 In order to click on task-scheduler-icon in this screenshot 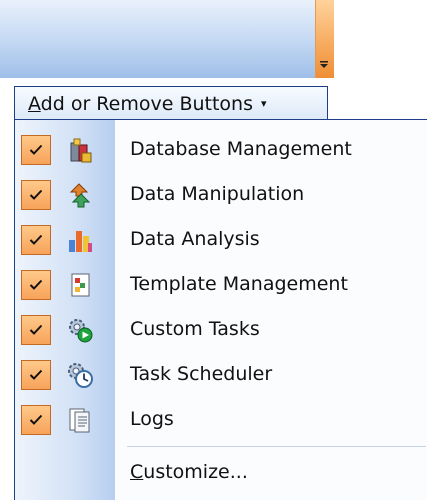, I will do `click(80, 375)`.